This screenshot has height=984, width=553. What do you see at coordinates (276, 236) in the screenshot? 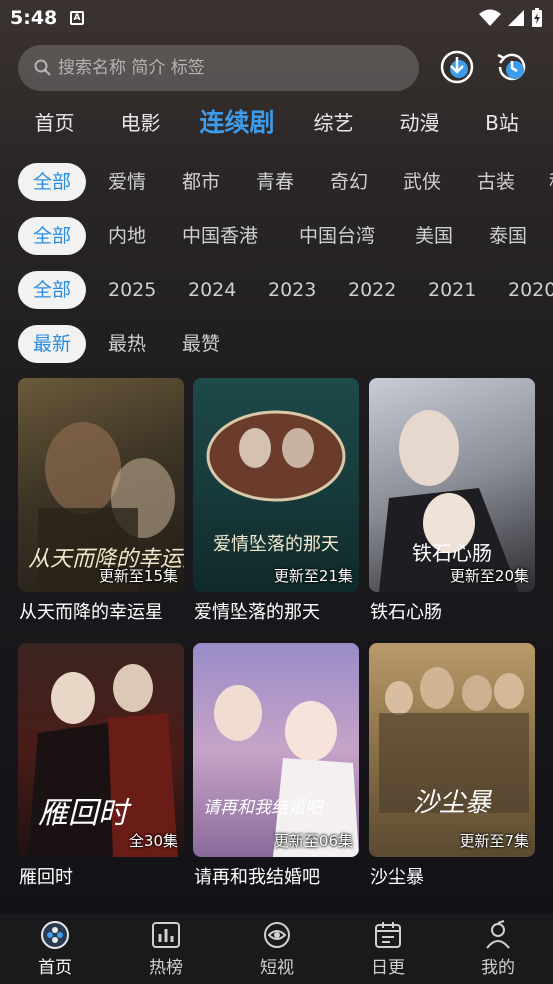
I see `region-filter-row: 全部 内地 中国香港 中国台湾 美国 泰国` at bounding box center [276, 236].